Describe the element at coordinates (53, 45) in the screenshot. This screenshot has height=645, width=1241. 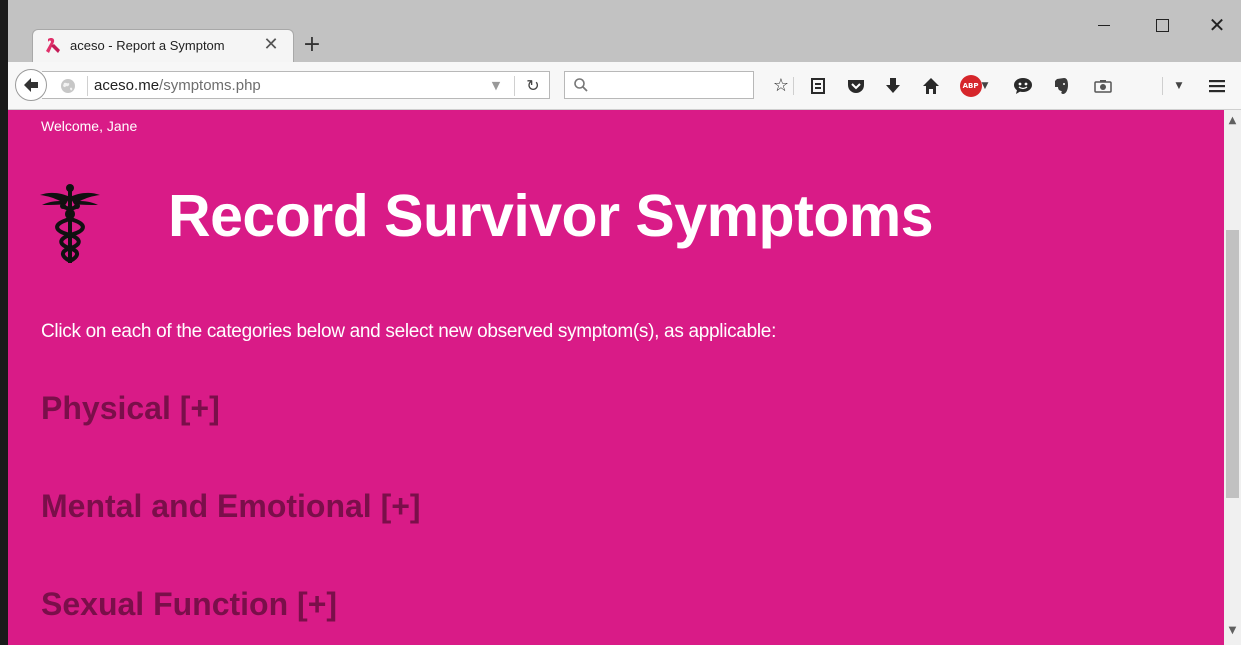
I see `pink-ribbon-icon` at that location.